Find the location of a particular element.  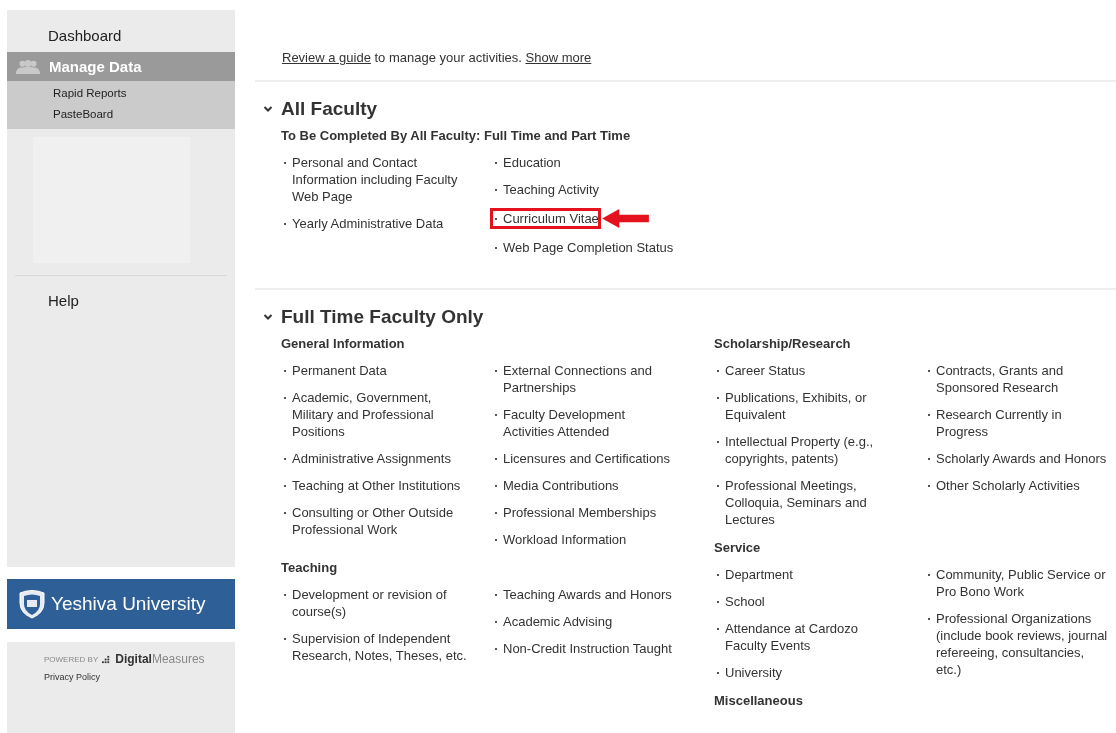

activity-link: Teaching Awards and Honors is located at coordinates (582, 594).